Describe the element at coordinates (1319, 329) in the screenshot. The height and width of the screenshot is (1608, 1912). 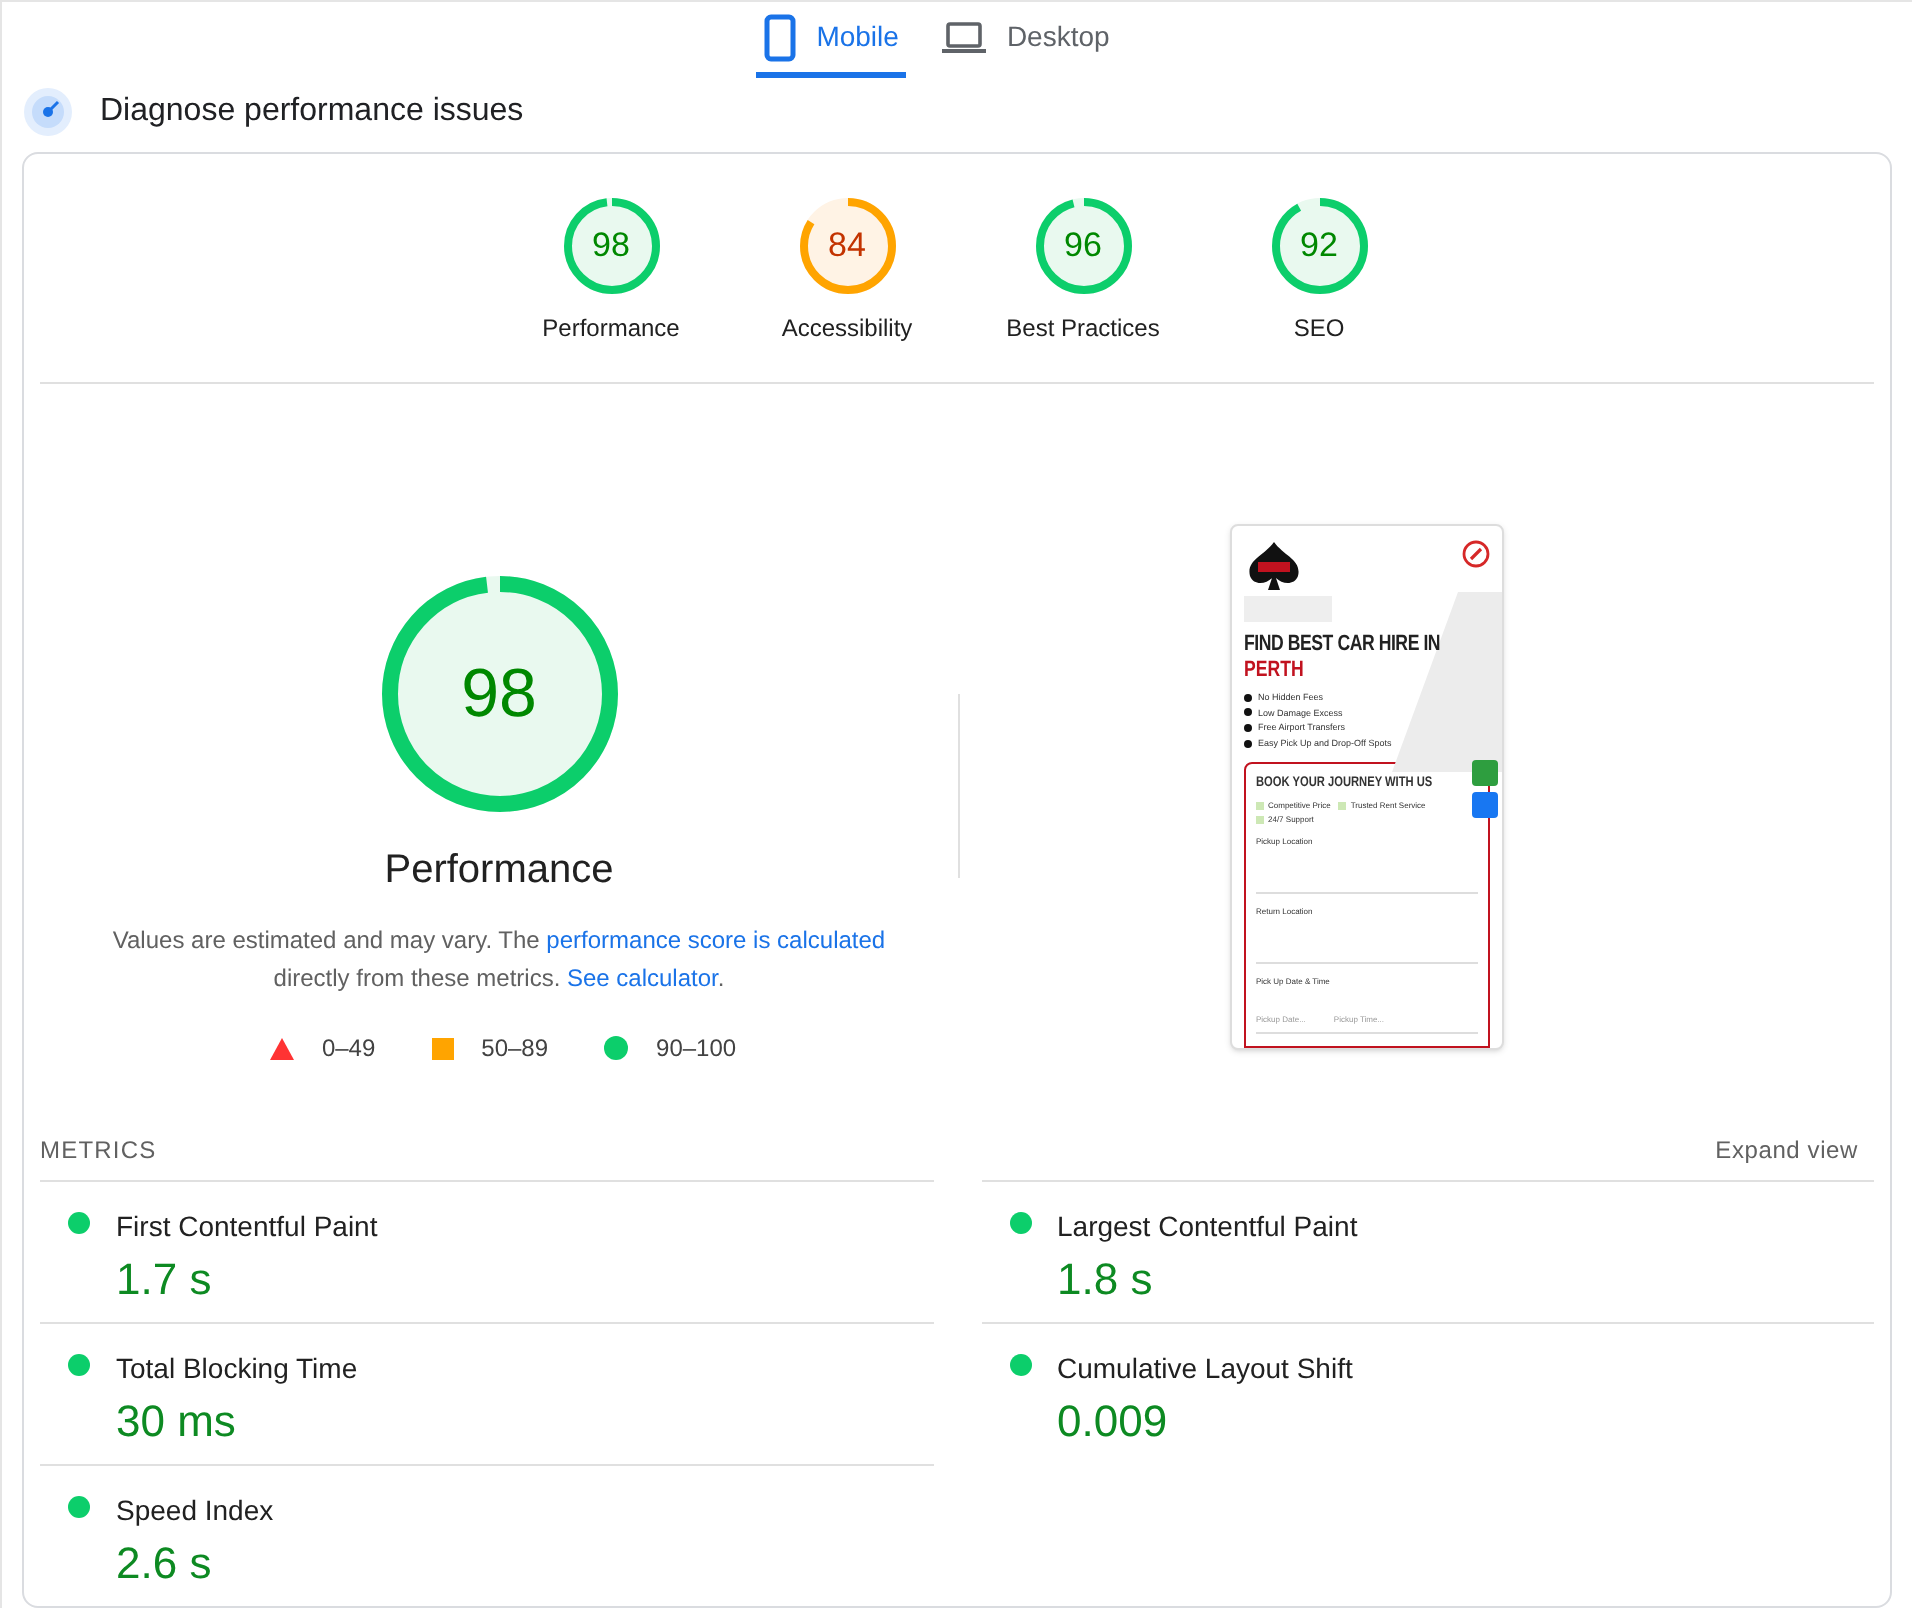
I see `score-label: SEO` at that location.